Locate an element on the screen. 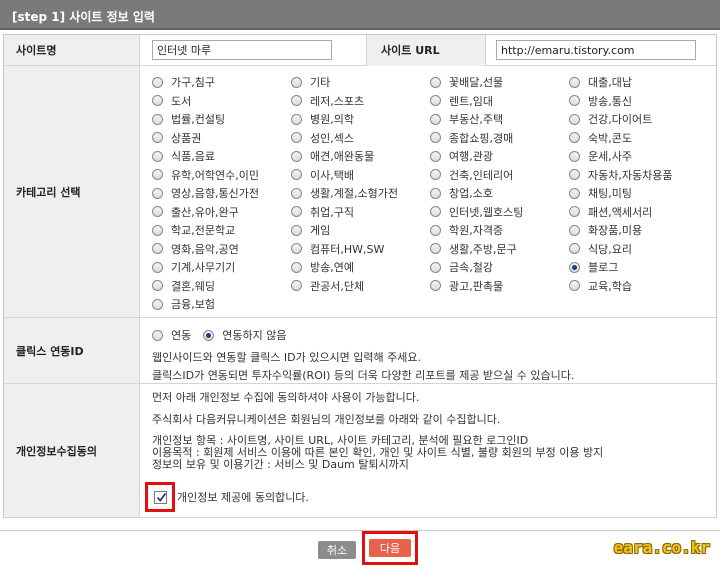 Image resolution: width=720 pixels, height=565 pixels. category-option: 광고,판촉물 is located at coordinates (499, 286).